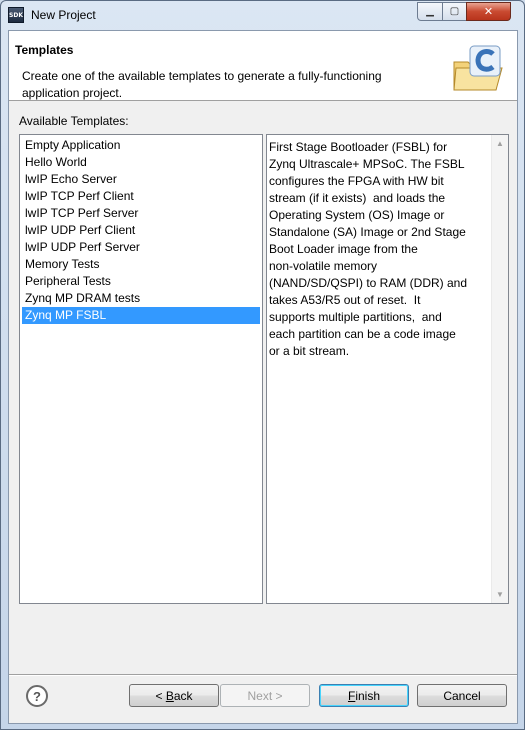  I want to click on sdk-app-icon: SDK, so click(16, 15).